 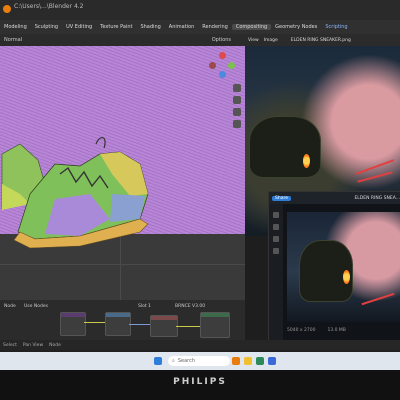 I want to click on monitor-brand: PHILIPS, so click(x=200, y=382).